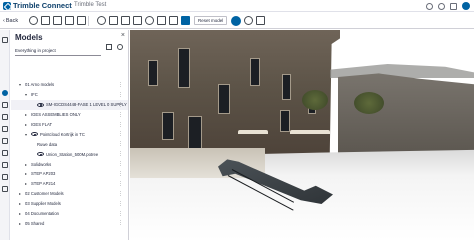 Image resolution: width=474 pixels, height=240 pixels. What do you see at coordinates (69, 115) in the screenshot?
I see `tree-row: ▸ IGES ASSEMBLIES ONLY ⋮` at bounding box center [69, 115].